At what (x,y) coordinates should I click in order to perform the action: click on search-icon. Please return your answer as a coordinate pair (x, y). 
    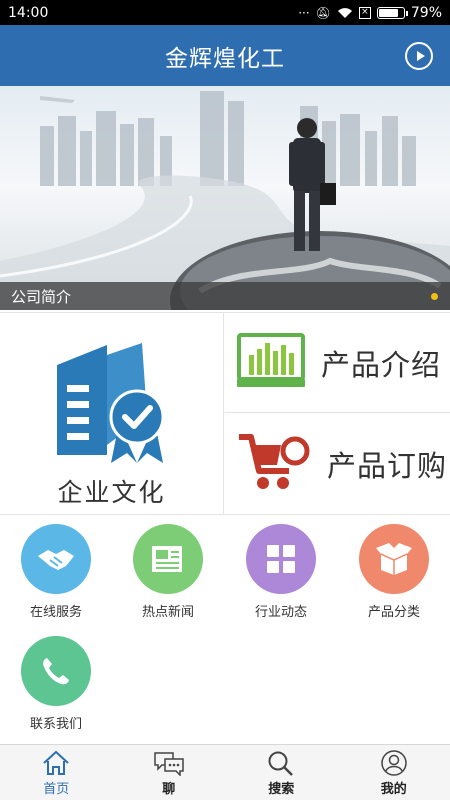
    Looking at the image, I should click on (281, 763).